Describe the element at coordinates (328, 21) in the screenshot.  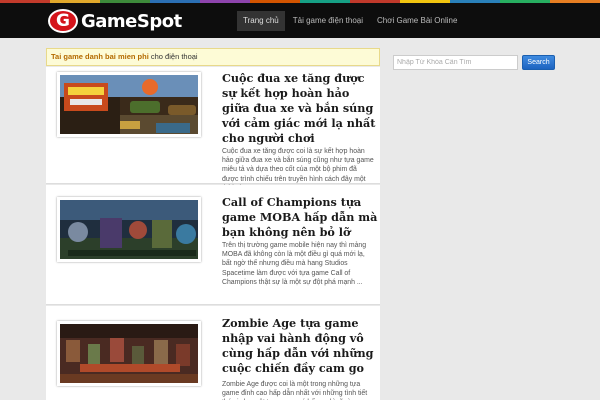
I see `nav-item-mobile-games: Tải game điện thoại` at that location.